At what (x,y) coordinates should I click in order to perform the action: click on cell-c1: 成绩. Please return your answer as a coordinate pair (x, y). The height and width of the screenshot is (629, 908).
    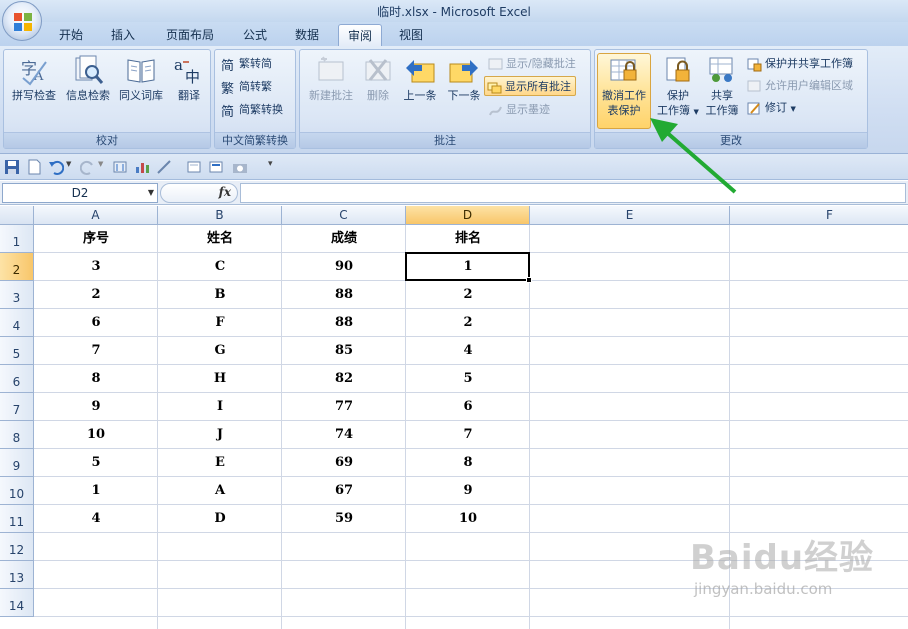
    Looking at the image, I should click on (344, 239).